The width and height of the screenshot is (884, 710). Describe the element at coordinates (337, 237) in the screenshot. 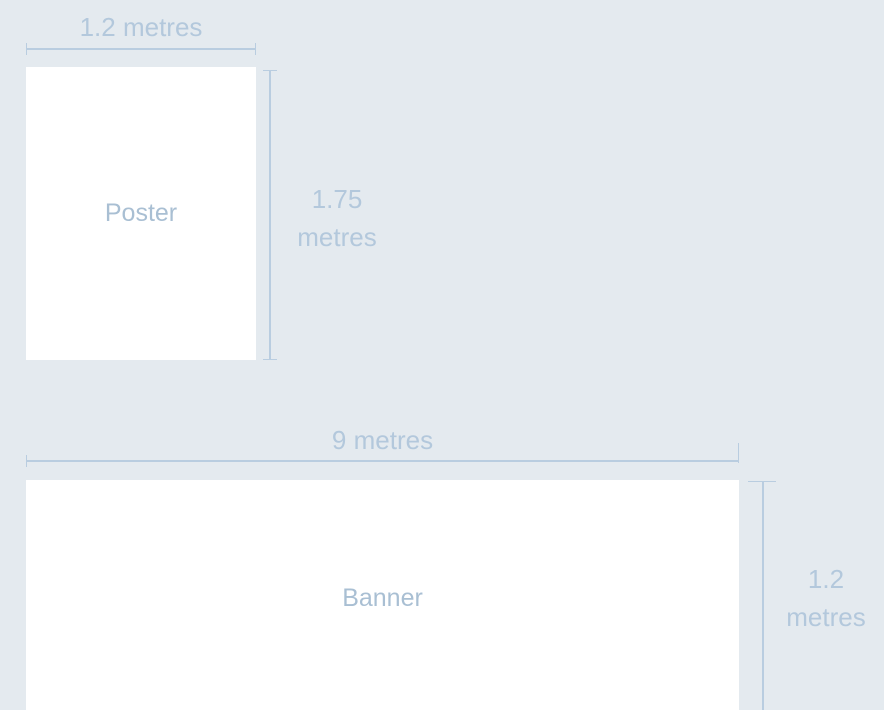

I see `poster-height-label-unit: metres` at that location.